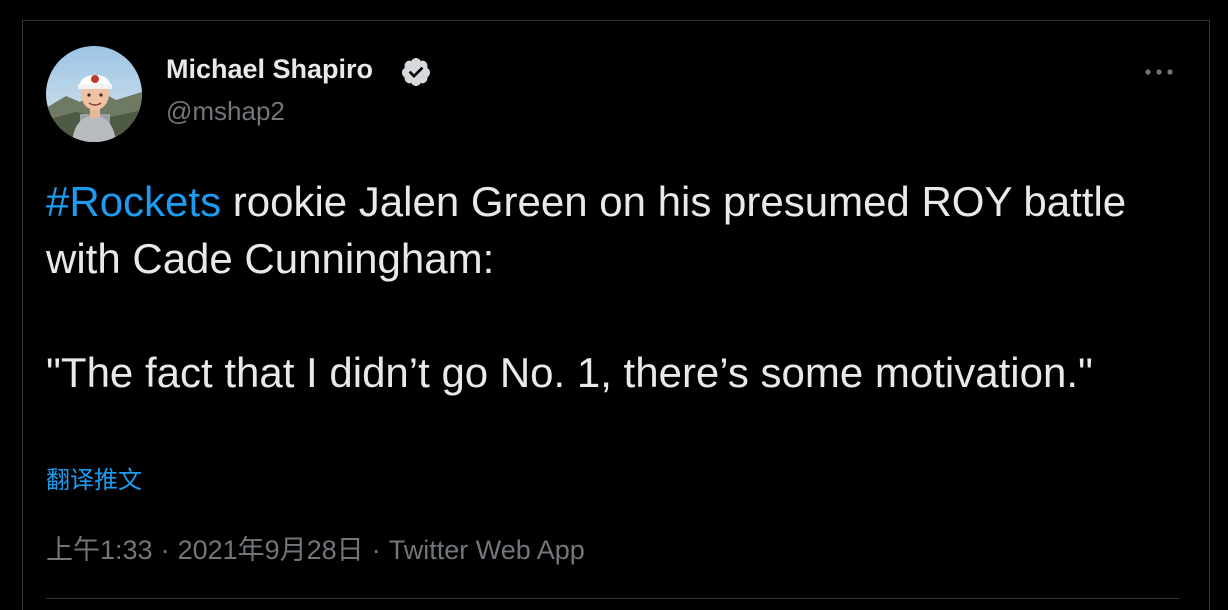 This screenshot has width=1228, height=610. I want to click on tweet-time-link: 上午1:33, so click(99, 550).